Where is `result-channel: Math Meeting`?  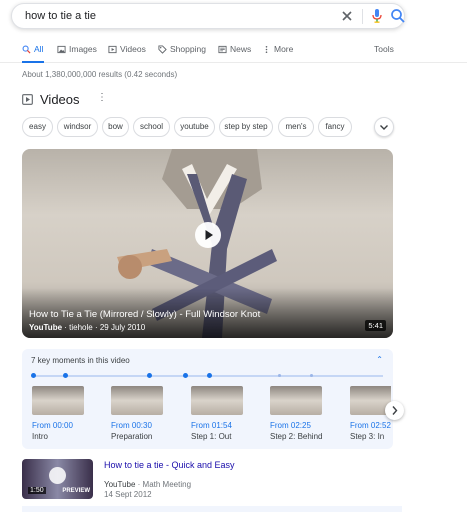 result-channel: Math Meeting is located at coordinates (167, 484).